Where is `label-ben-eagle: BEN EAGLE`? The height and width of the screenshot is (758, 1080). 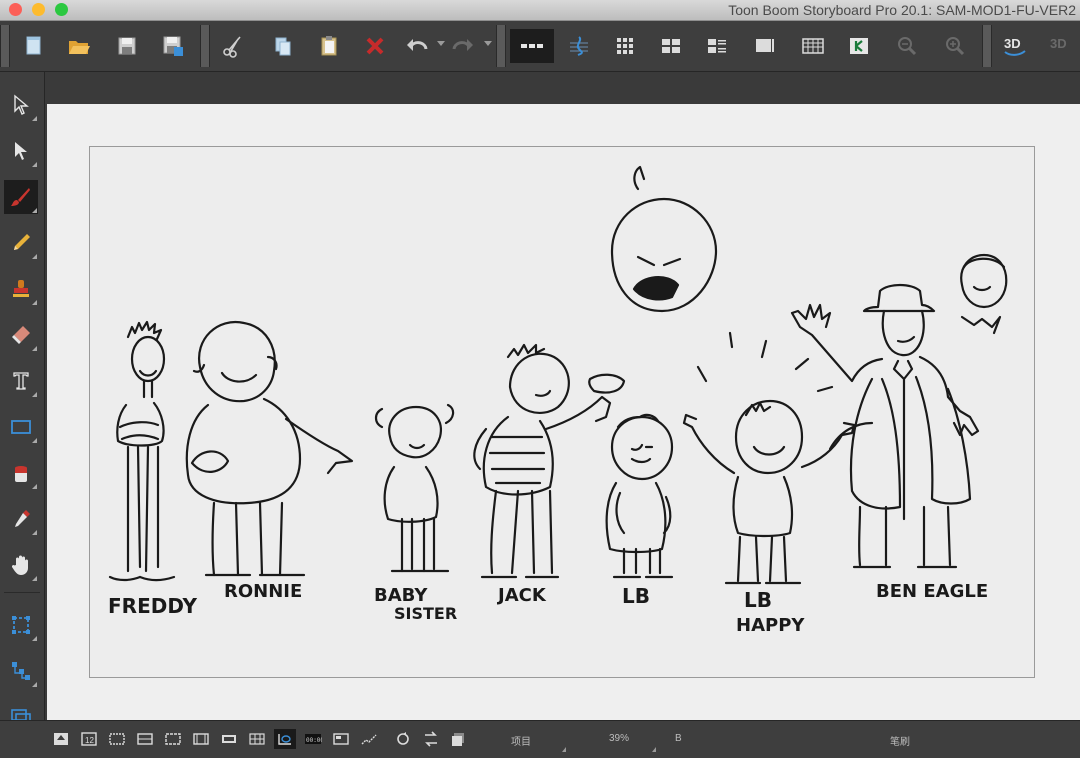
label-ben-eagle: BEN EAGLE is located at coordinates (932, 591).